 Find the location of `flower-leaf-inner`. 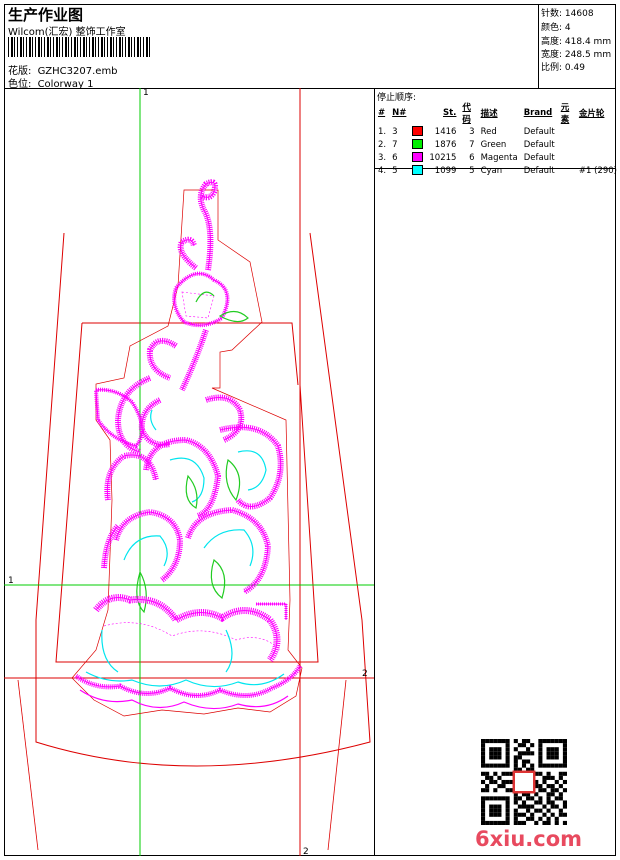

flower-leaf-inner is located at coordinates (205, 297).